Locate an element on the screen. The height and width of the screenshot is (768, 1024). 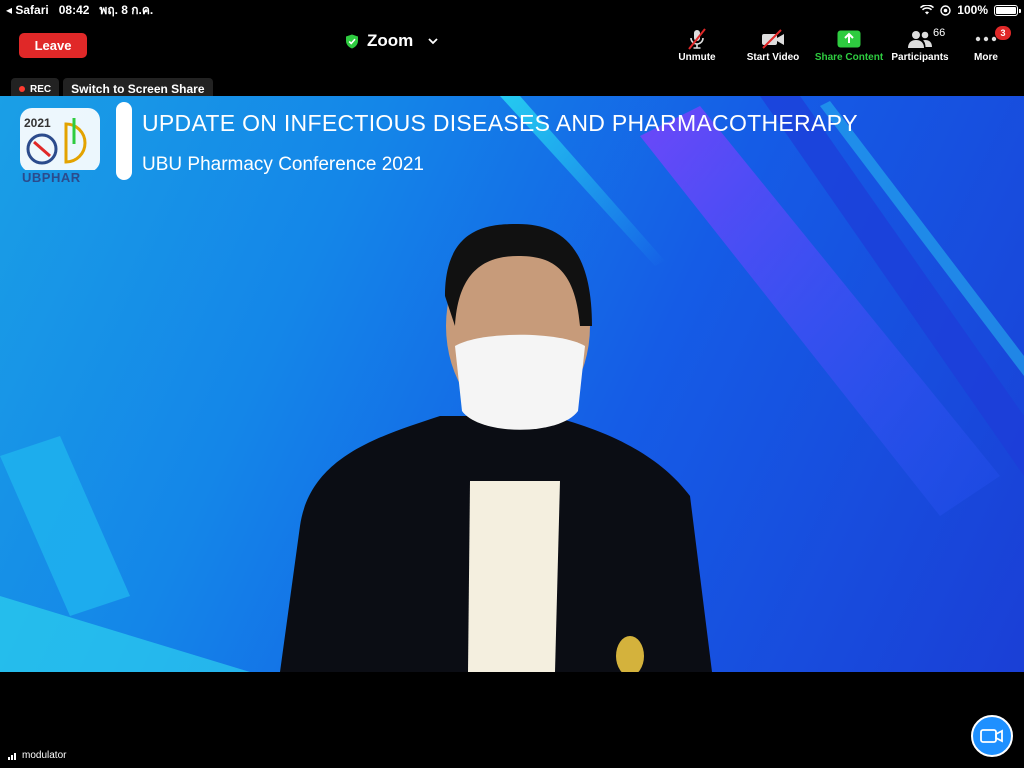
switch-label: Switch to Screen Share is located at coordinates (138, 89).